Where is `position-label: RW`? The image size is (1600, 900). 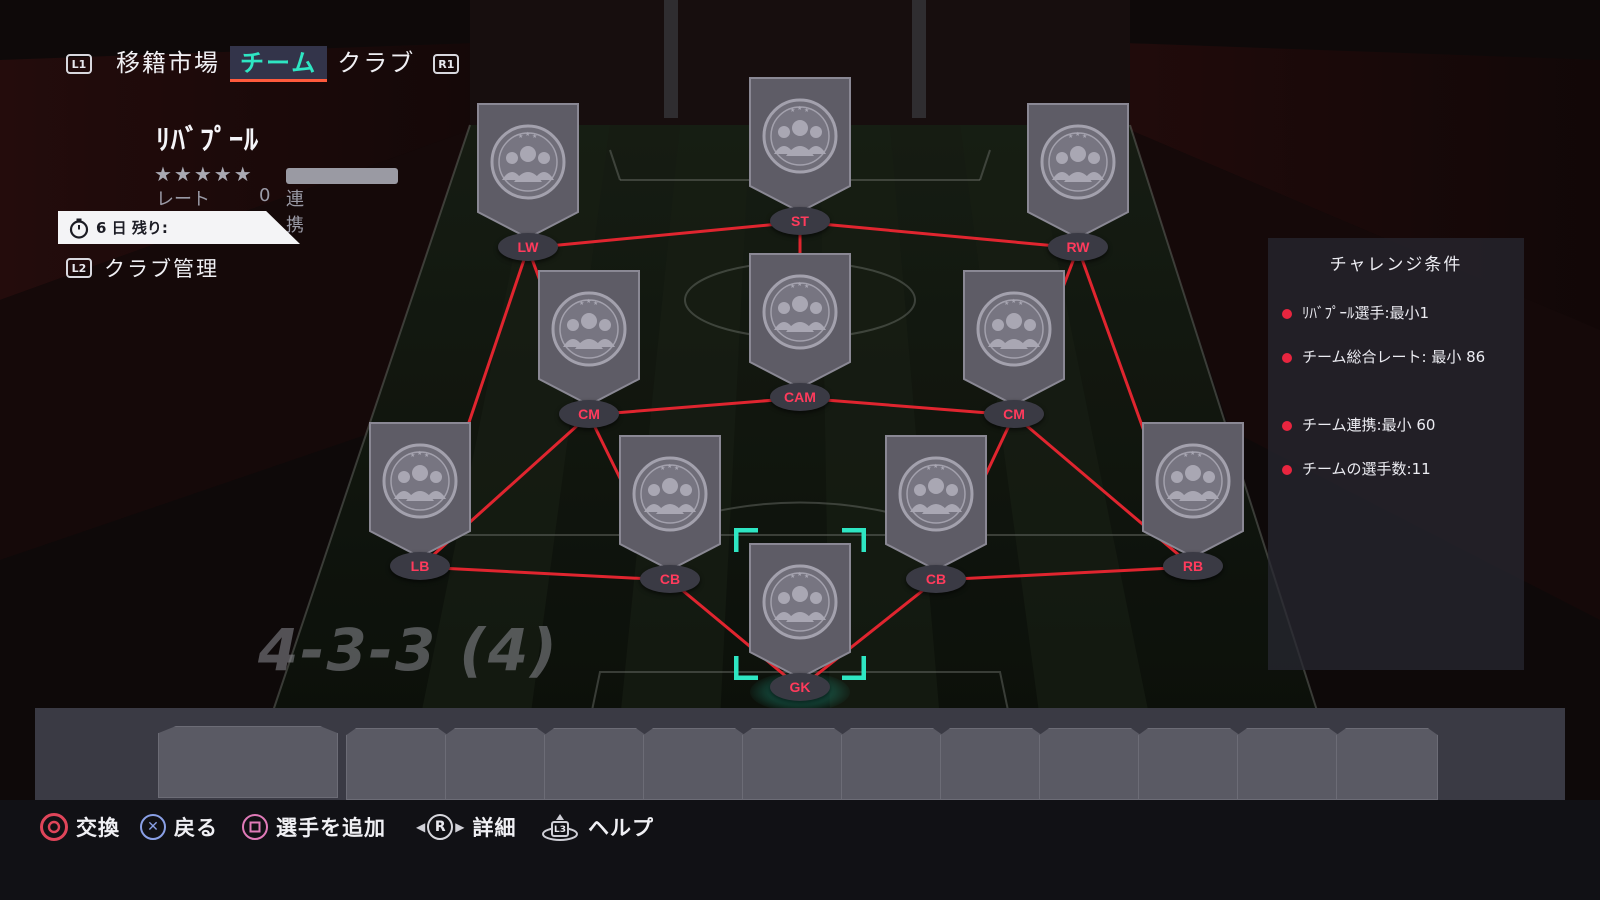
position-label: RW is located at coordinates (1078, 247).